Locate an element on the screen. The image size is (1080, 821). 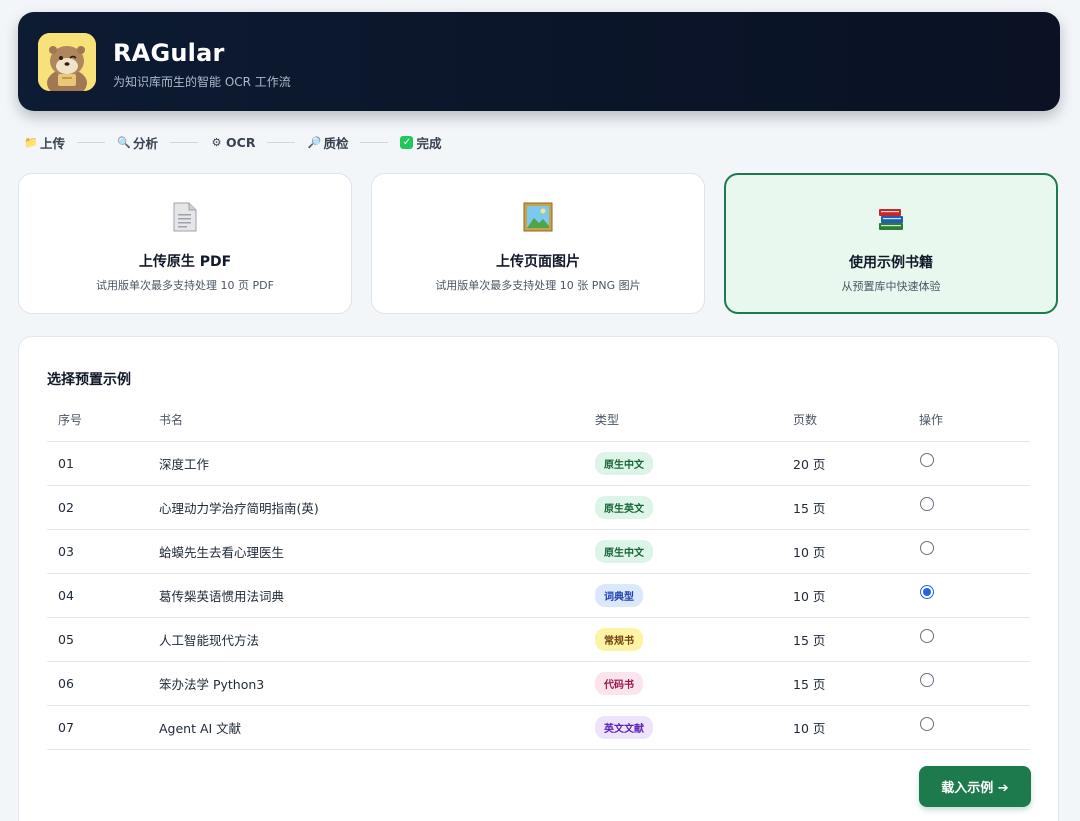
table-row: 05 人工智能现代方法 常规书 15 页 is located at coordinates (538, 639).